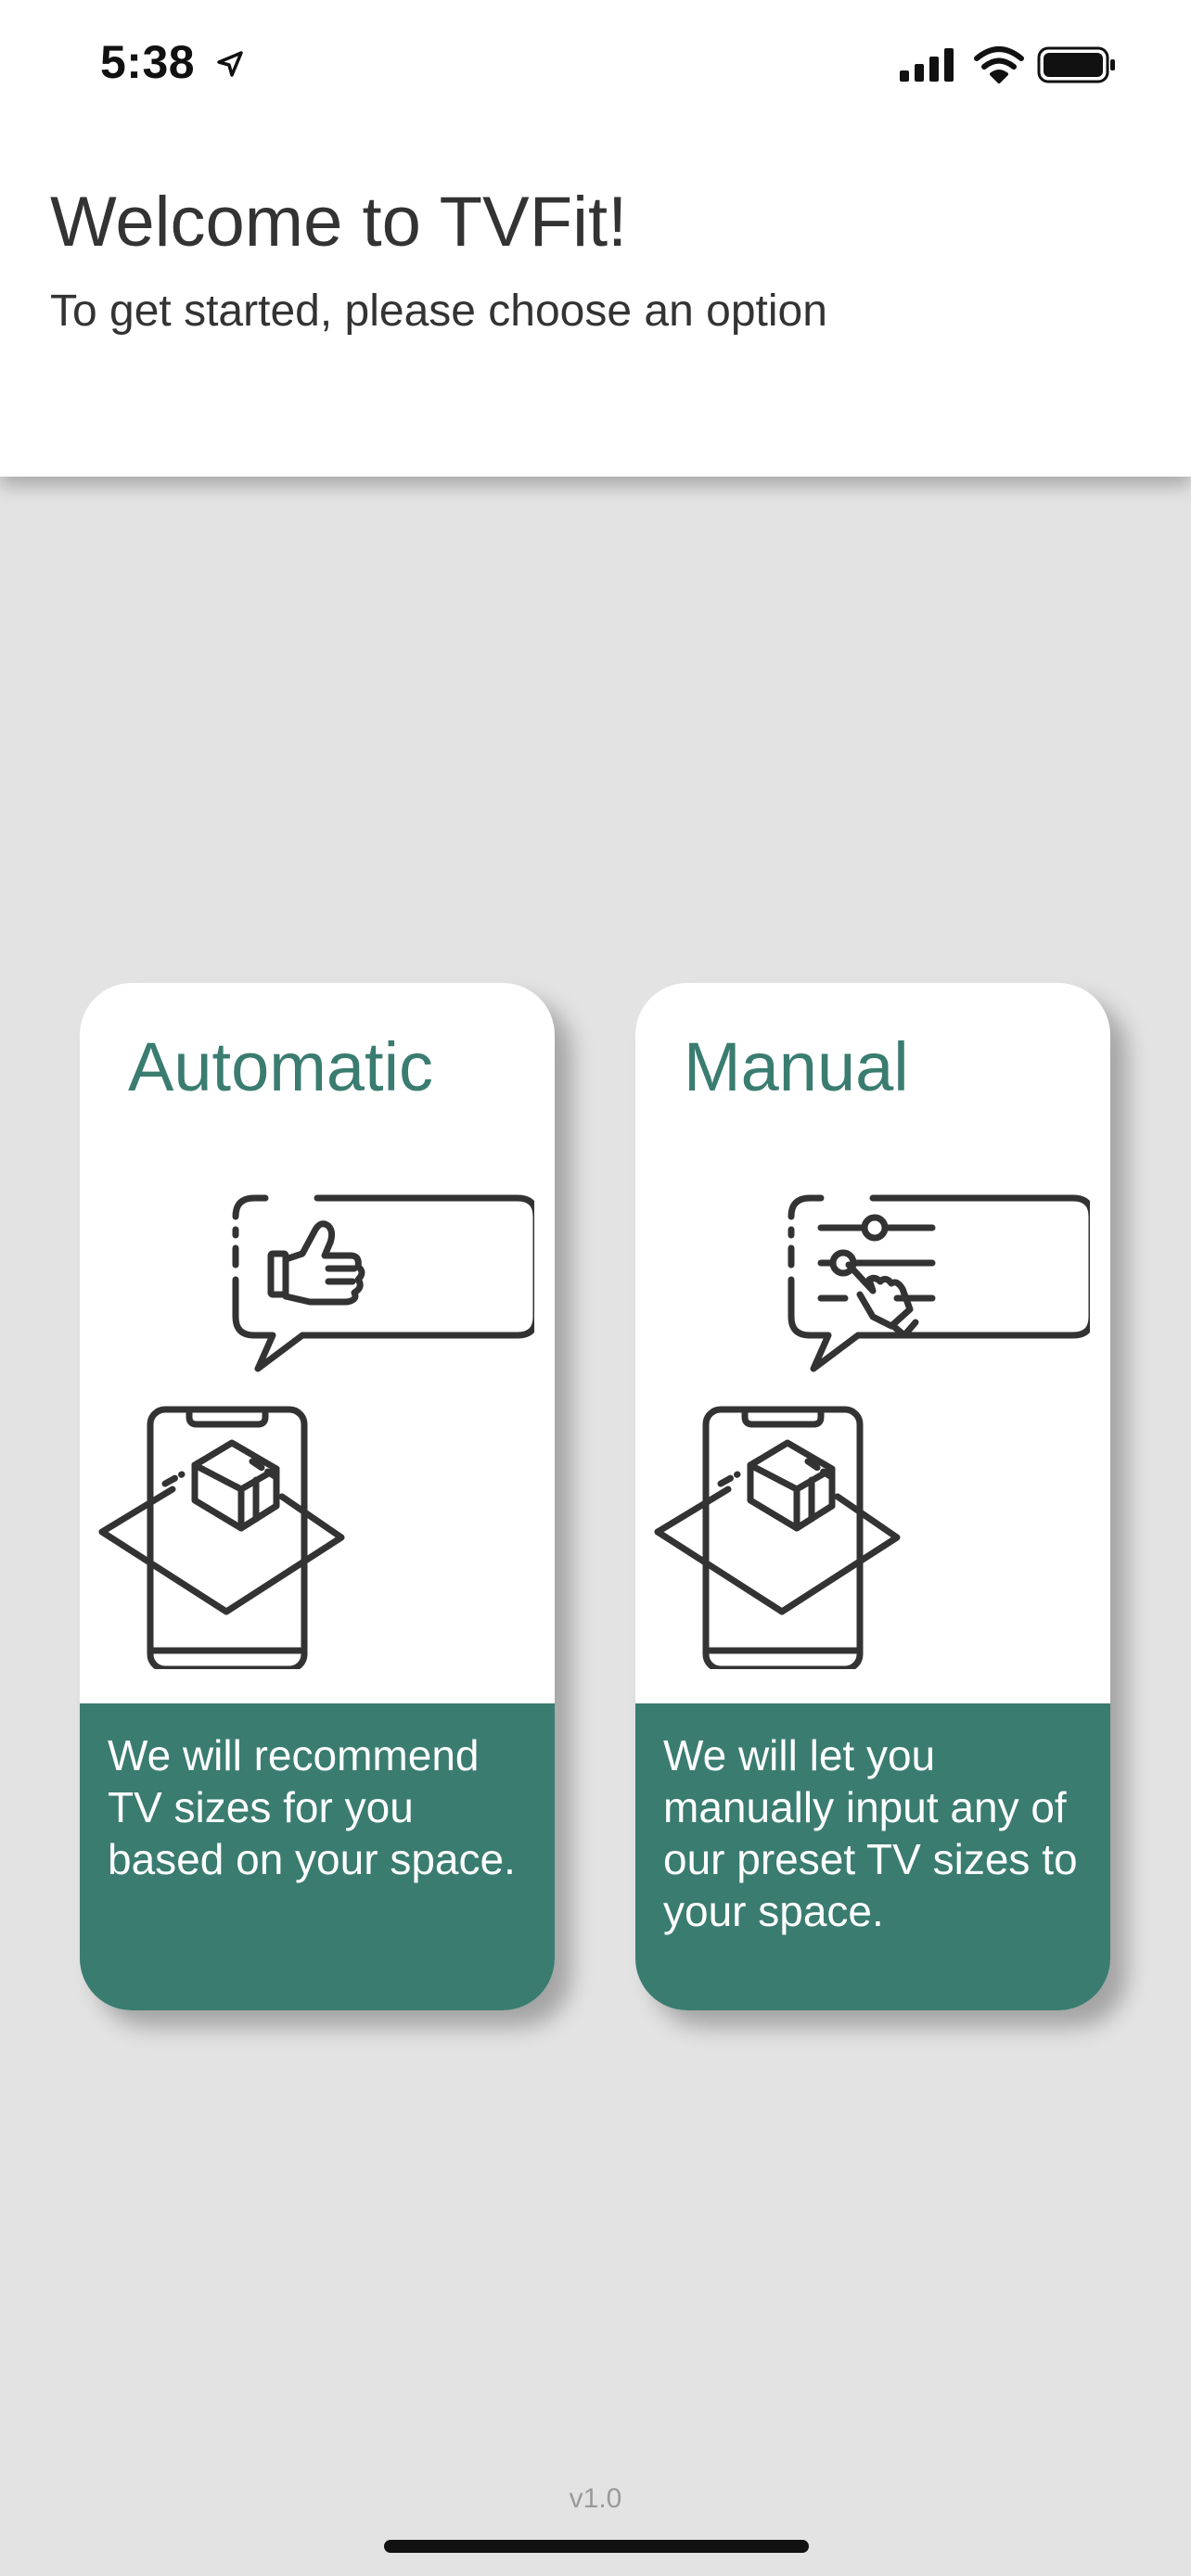 Image resolution: width=1191 pixels, height=2576 pixels. What do you see at coordinates (927, 65) in the screenshot?
I see `cellular-signal-icon` at bounding box center [927, 65].